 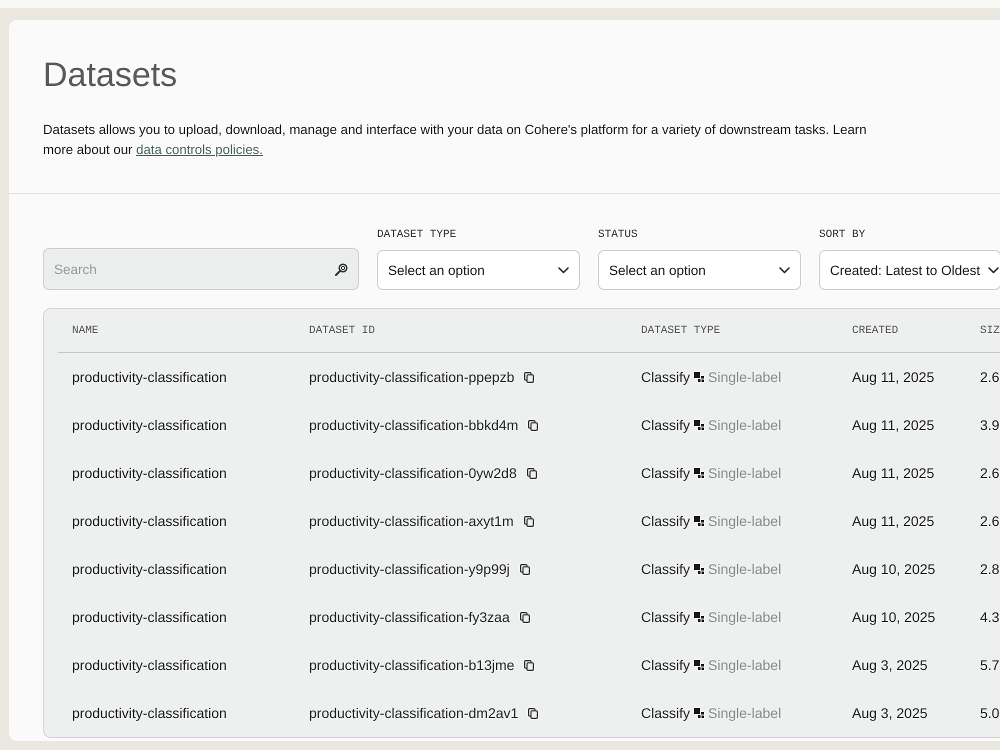 I want to click on dataset-id-text: productivity-classification-fy3zaa, so click(x=409, y=617).